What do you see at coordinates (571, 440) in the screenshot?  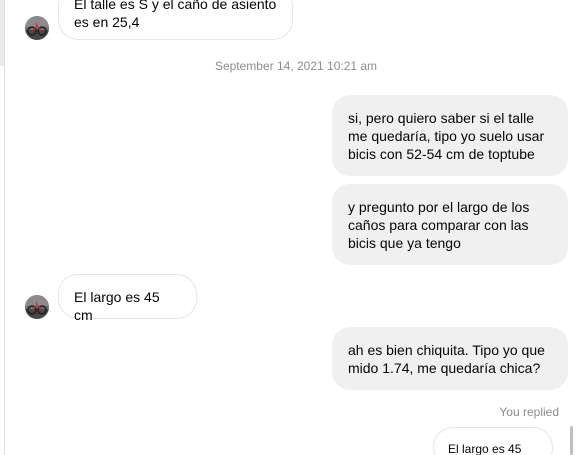 I see `scrollbar-thumb` at bounding box center [571, 440].